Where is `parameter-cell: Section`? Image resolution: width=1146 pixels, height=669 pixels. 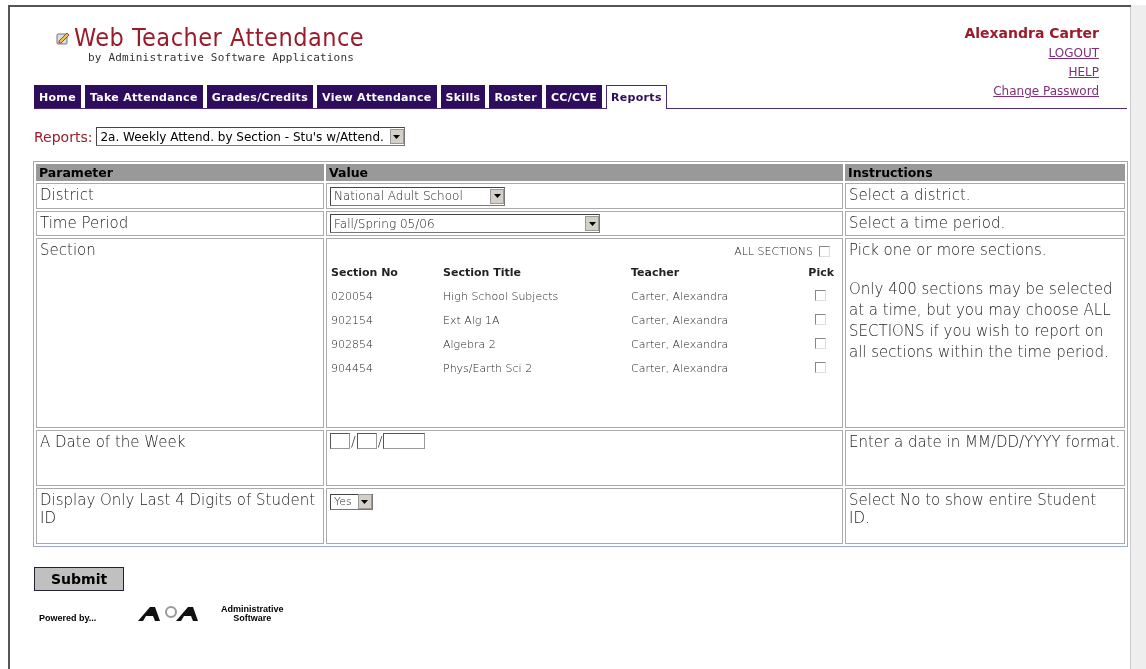 parameter-cell: Section is located at coordinates (180, 333).